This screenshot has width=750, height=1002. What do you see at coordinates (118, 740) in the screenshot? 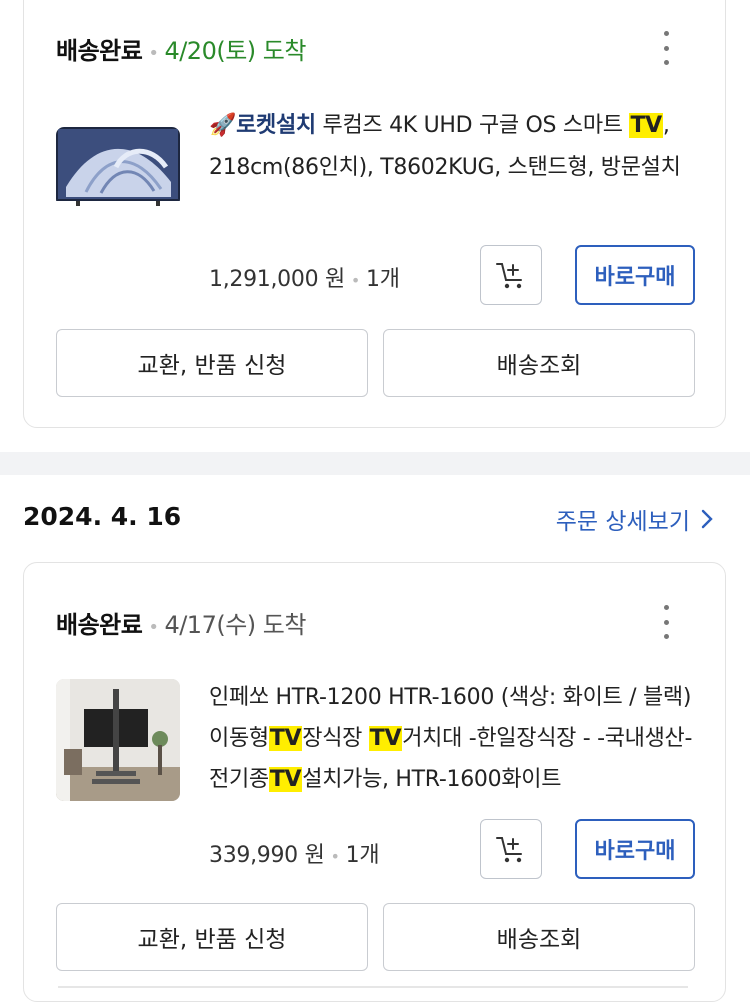
I see `tv-stand-thumbnail` at bounding box center [118, 740].